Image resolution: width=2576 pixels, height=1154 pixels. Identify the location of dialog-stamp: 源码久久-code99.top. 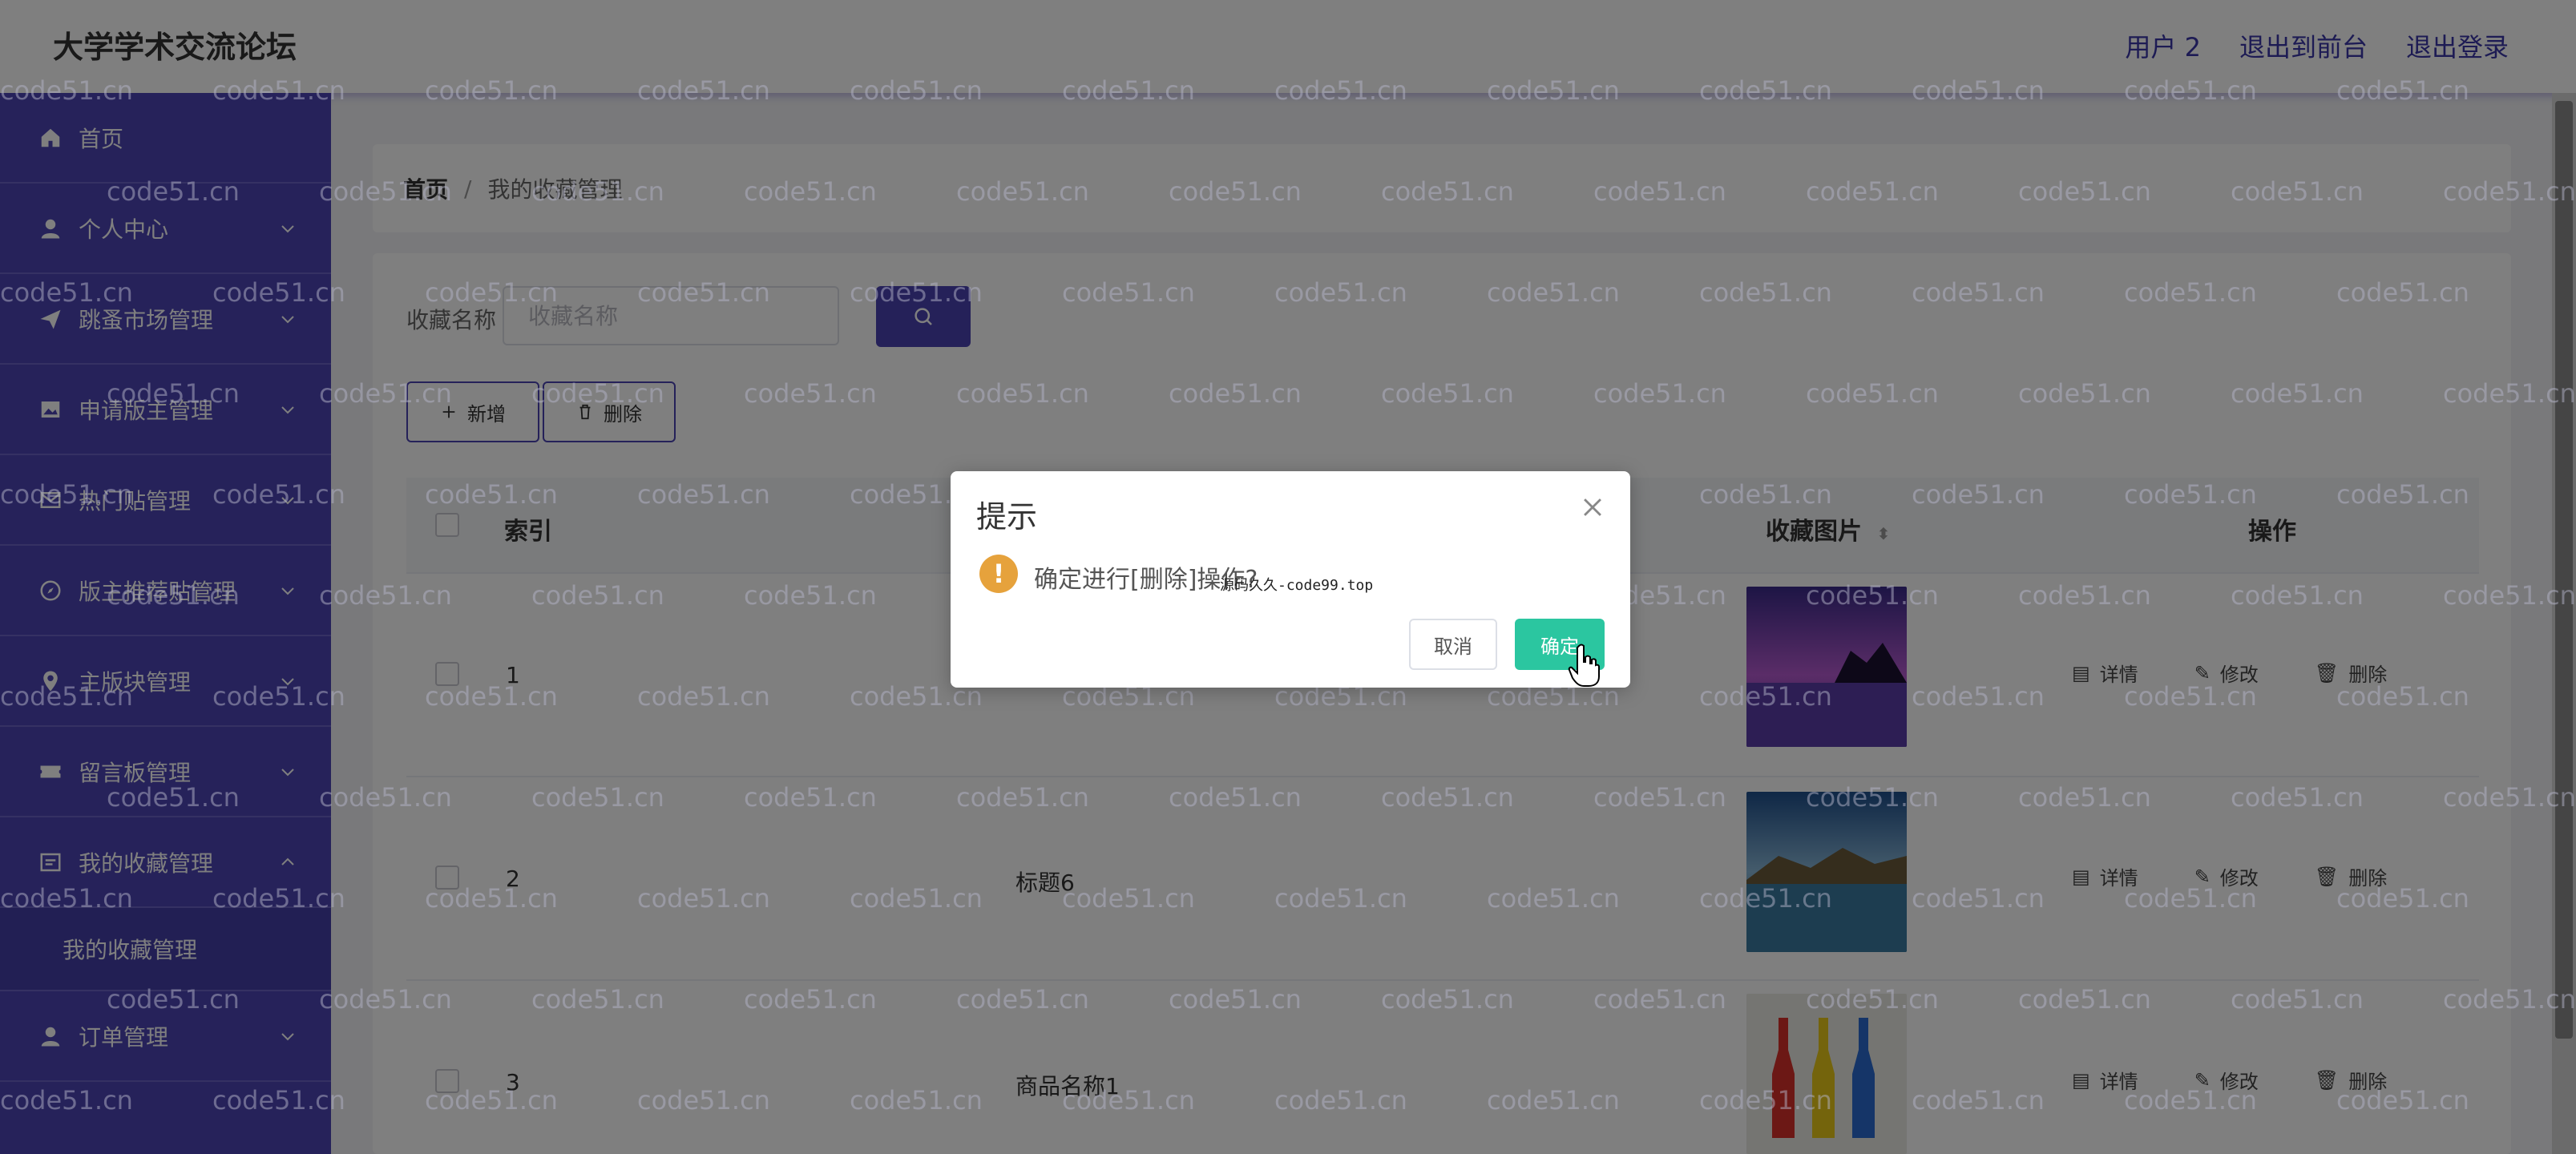
(1297, 585).